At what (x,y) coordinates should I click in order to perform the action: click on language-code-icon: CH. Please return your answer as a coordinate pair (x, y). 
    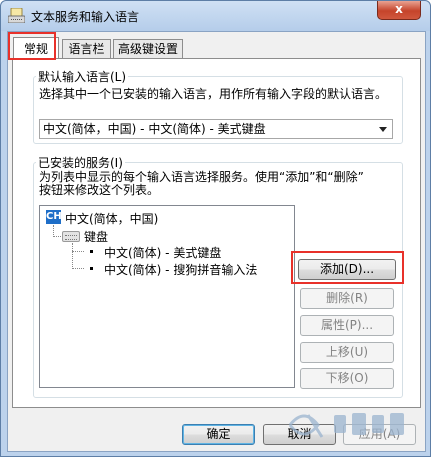
    Looking at the image, I should click on (54, 217).